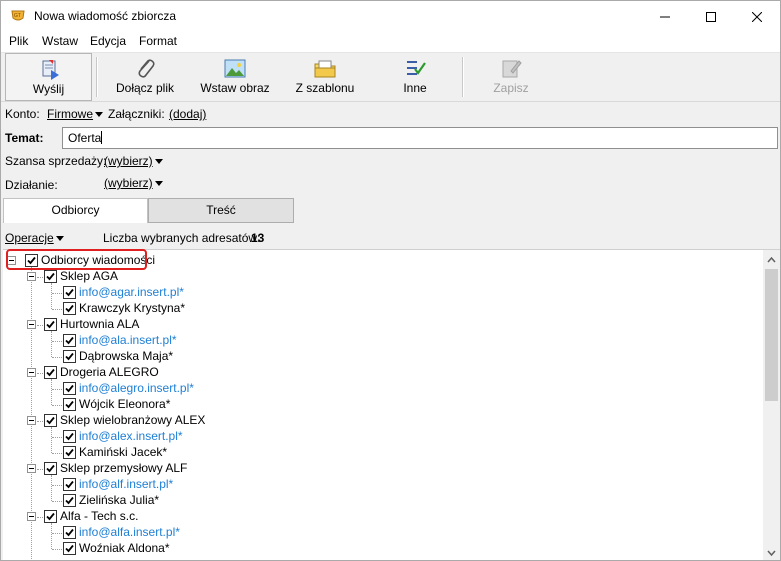  Describe the element at coordinates (415, 77) in the screenshot. I see `other-button: Inne` at that location.